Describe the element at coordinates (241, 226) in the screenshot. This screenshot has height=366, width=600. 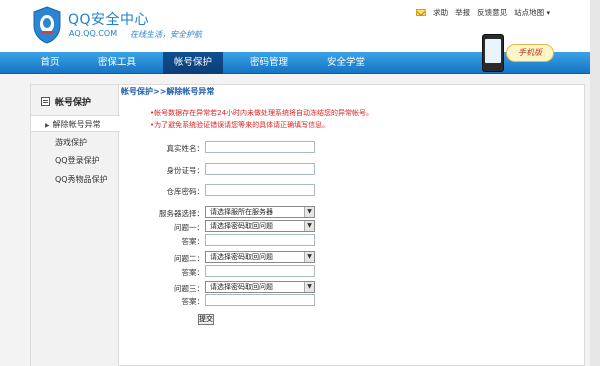
I see `question1-select-value: 请选择密码取回问题` at that location.